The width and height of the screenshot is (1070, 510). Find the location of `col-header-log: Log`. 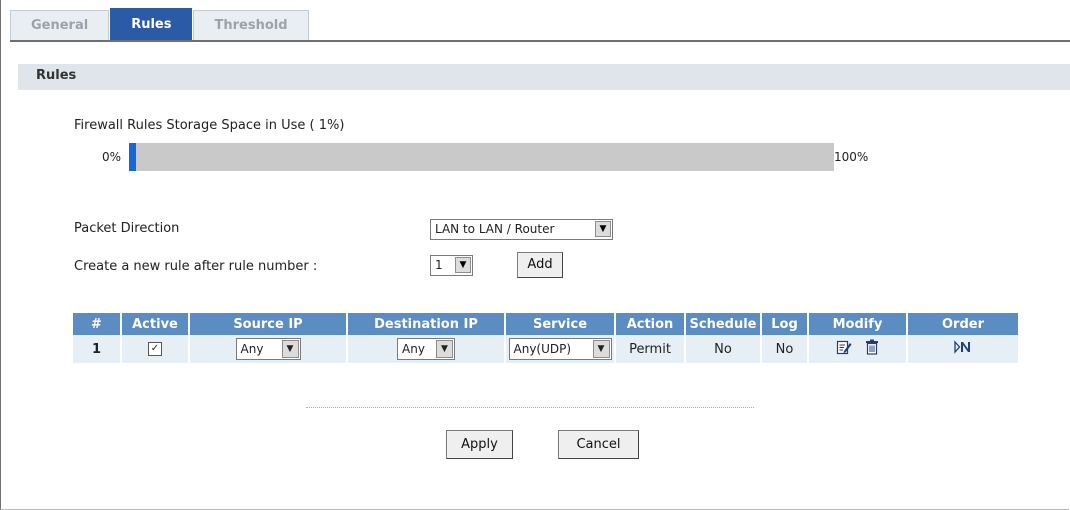

col-header-log: Log is located at coordinates (784, 324).